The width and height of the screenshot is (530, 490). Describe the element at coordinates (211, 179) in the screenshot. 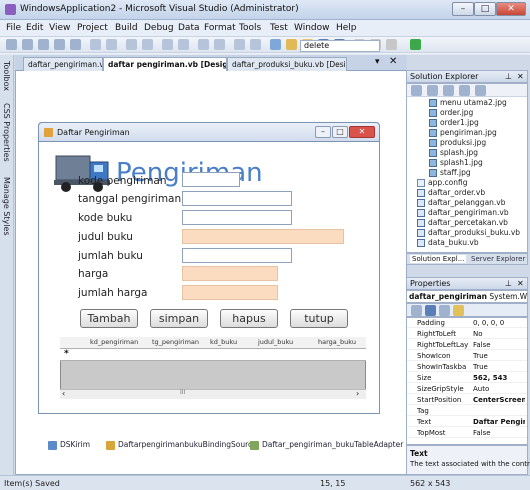

I see `kode-pengiriman-input` at that location.